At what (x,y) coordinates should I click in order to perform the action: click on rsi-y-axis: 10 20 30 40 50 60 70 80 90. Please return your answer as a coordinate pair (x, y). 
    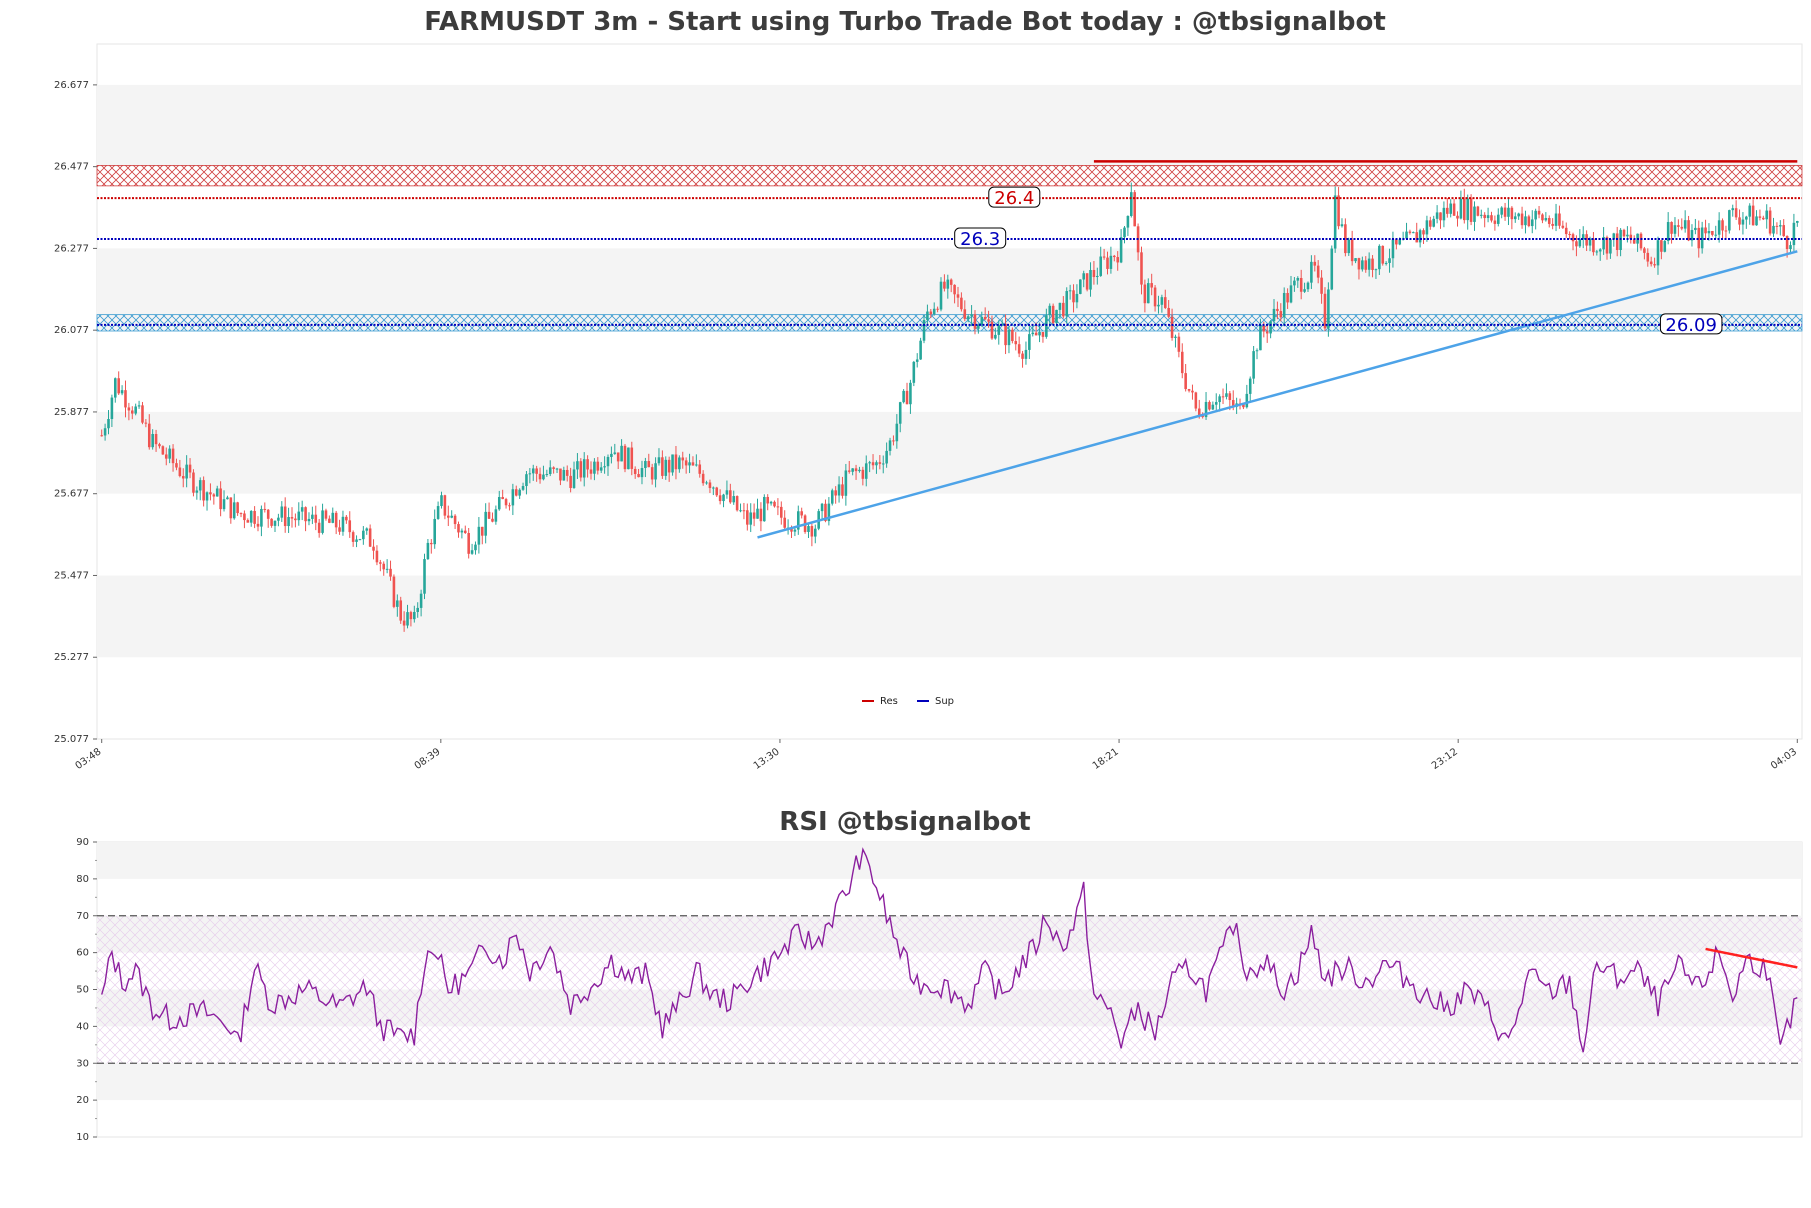
    Looking at the image, I should click on (86, 990).